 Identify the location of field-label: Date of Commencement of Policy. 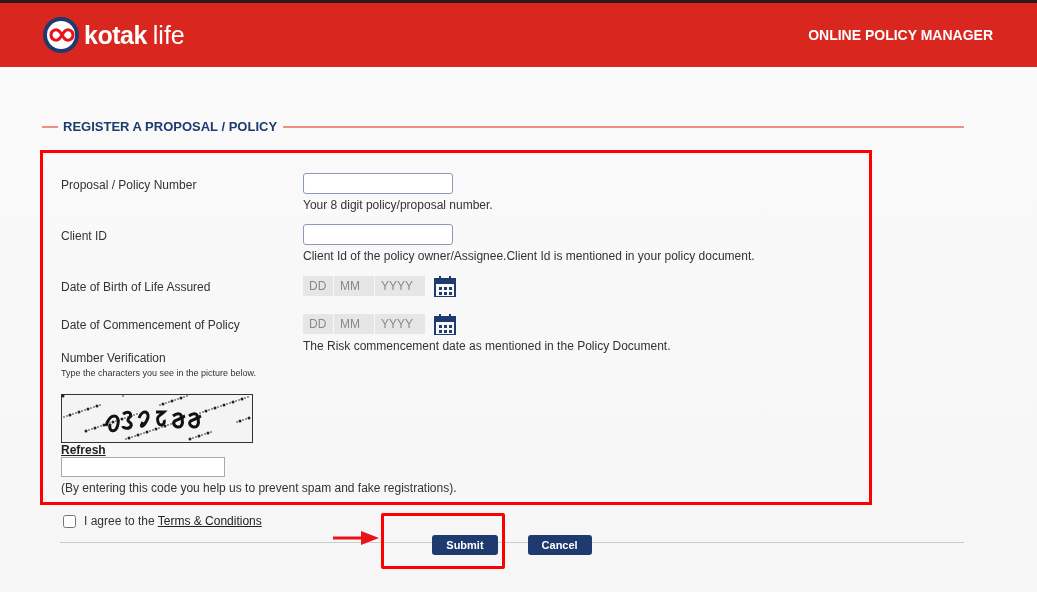
(151, 325).